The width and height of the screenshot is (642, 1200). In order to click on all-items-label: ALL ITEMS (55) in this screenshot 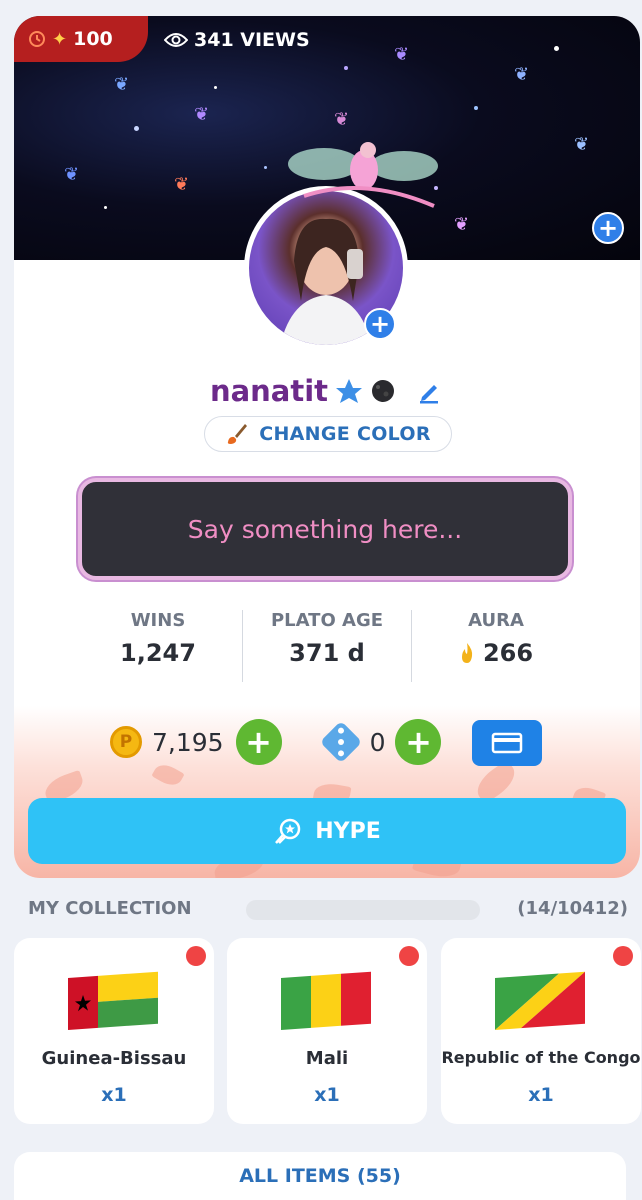, I will do `click(320, 1176)`.